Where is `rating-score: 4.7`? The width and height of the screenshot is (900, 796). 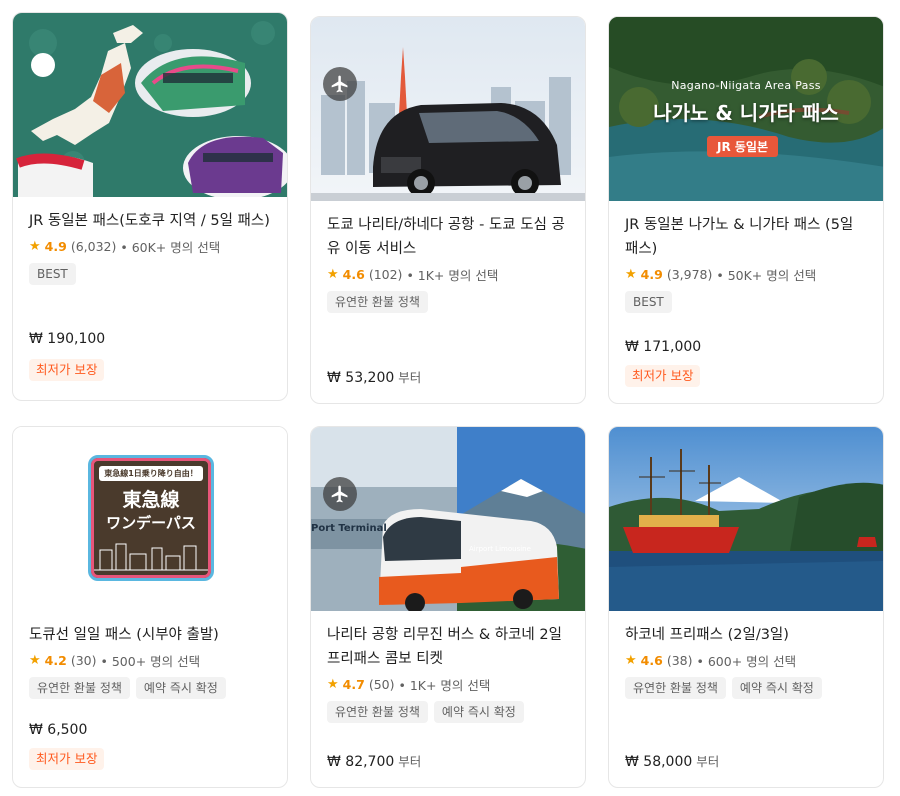 rating-score: 4.7 is located at coordinates (353, 684).